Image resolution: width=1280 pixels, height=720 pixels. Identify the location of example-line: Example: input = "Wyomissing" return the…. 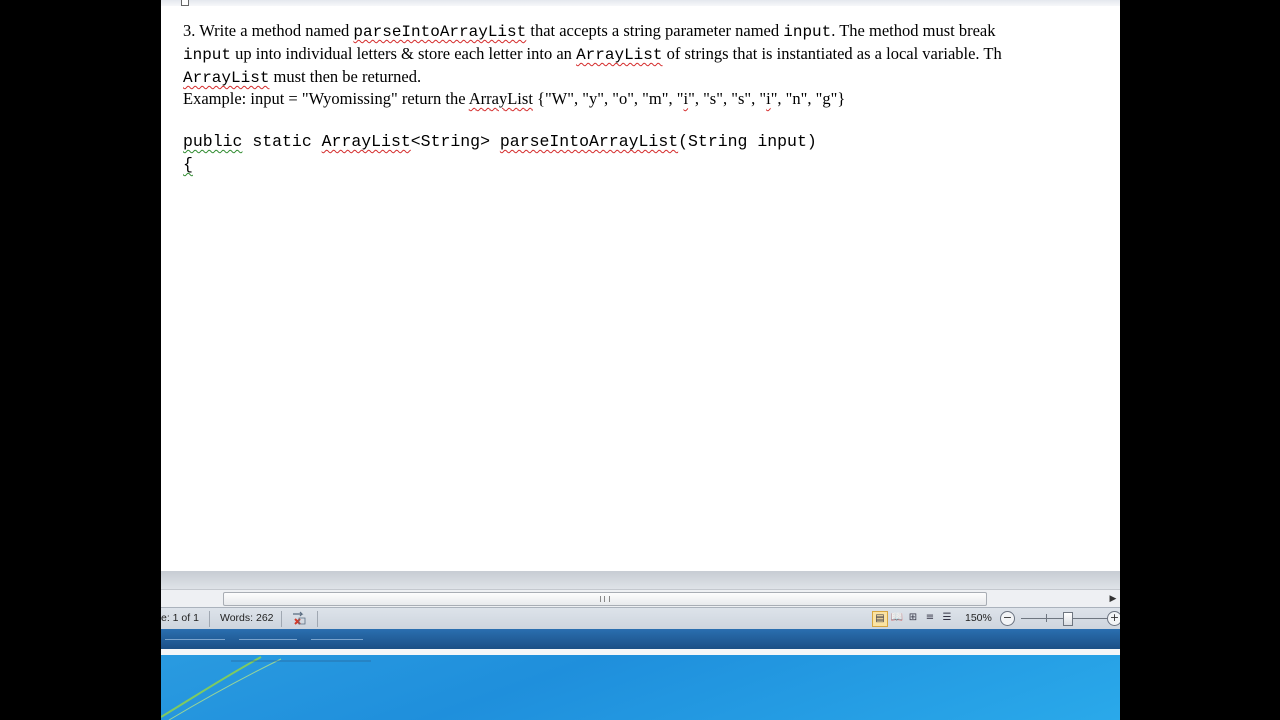
(514, 99).